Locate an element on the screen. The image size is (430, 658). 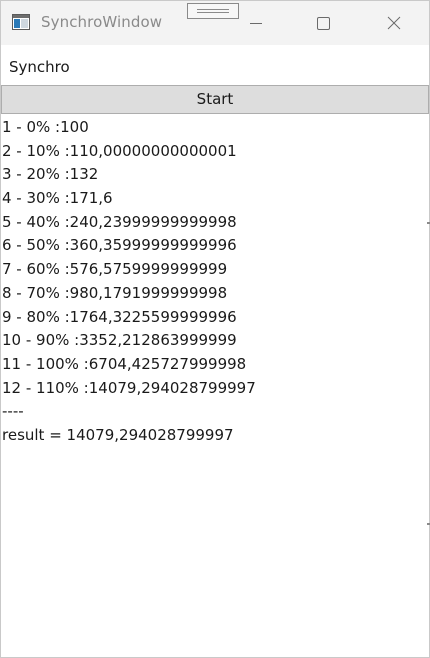
output-line: 10 - 90% :3352,212863999999 is located at coordinates (119, 340).